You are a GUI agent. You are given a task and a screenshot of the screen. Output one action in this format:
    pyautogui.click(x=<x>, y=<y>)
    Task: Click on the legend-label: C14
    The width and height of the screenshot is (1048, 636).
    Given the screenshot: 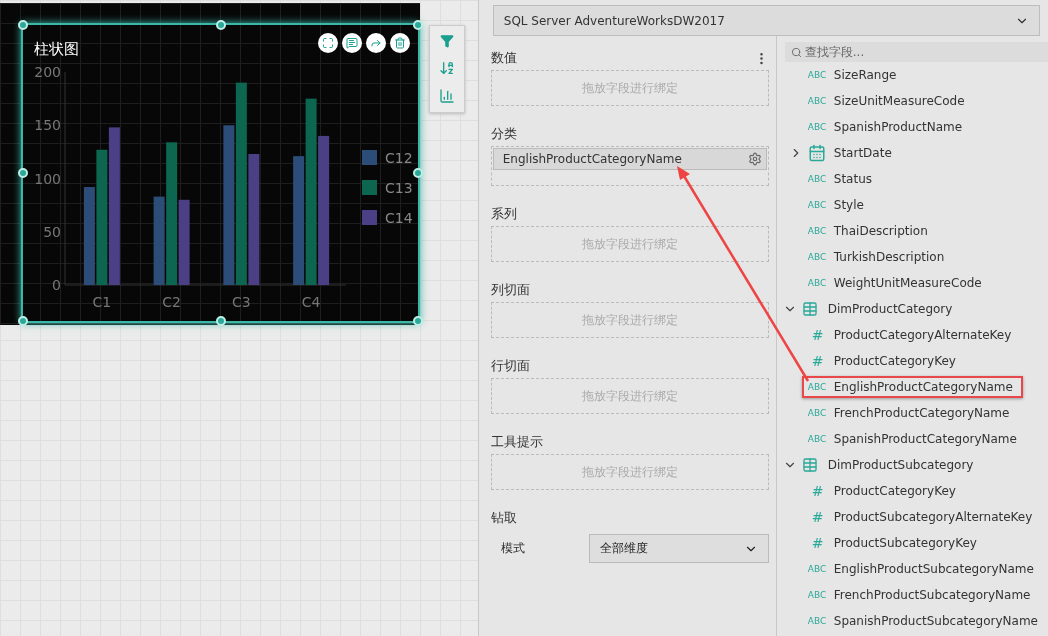 What is the action you would take?
    pyautogui.click(x=399, y=218)
    